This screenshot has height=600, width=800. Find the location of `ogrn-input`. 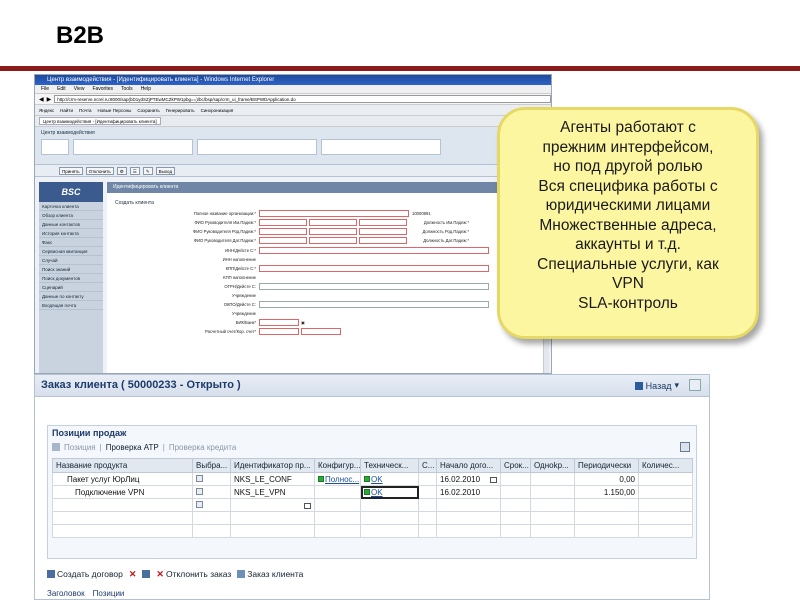

ogrn-input is located at coordinates (374, 286).